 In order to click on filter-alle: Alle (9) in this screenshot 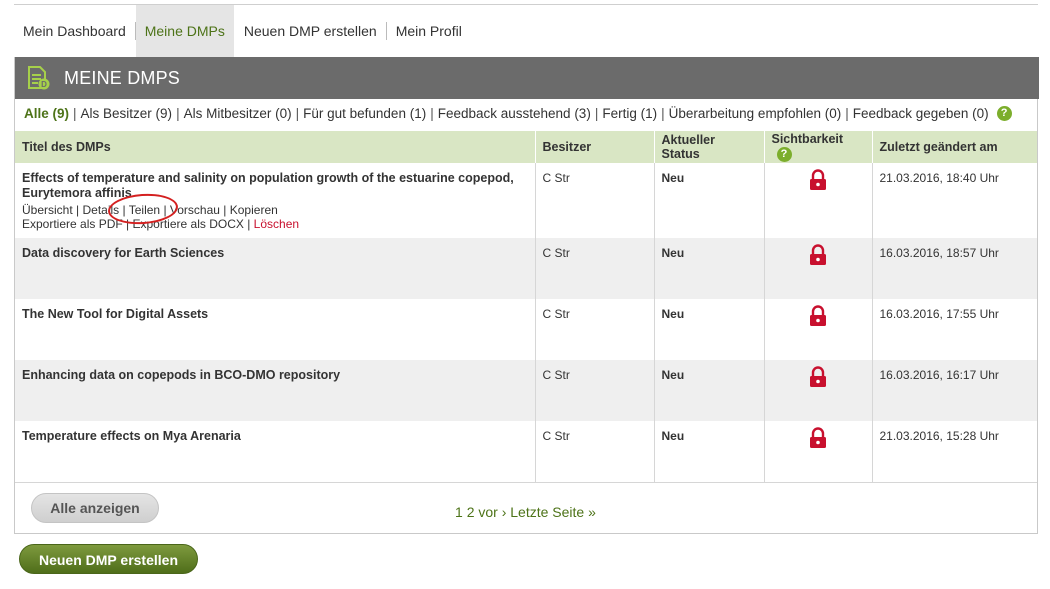, I will do `click(46, 113)`.